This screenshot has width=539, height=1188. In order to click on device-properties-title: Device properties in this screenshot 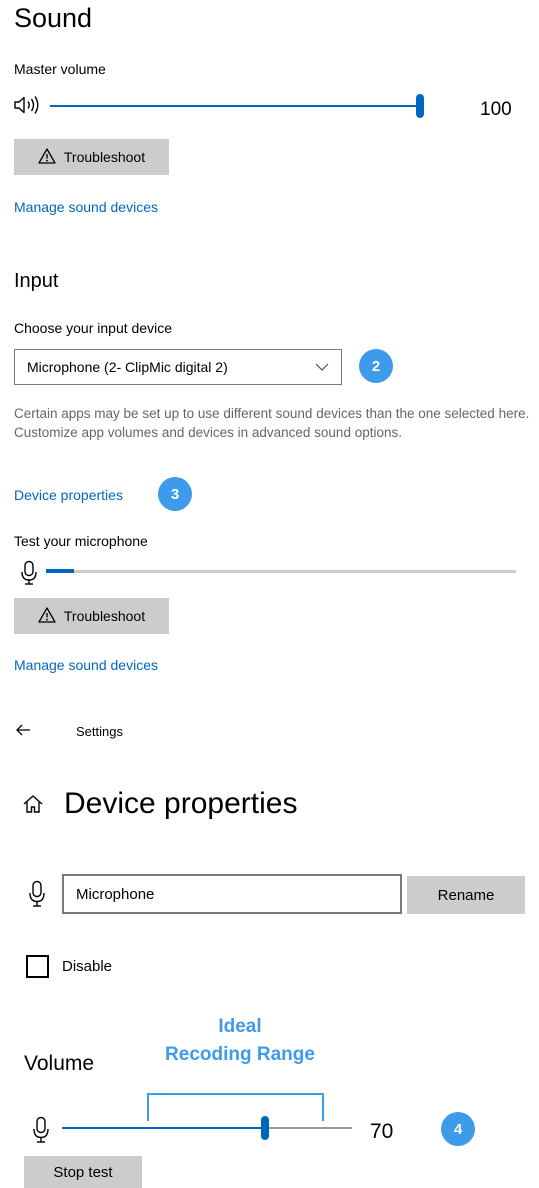, I will do `click(181, 803)`.